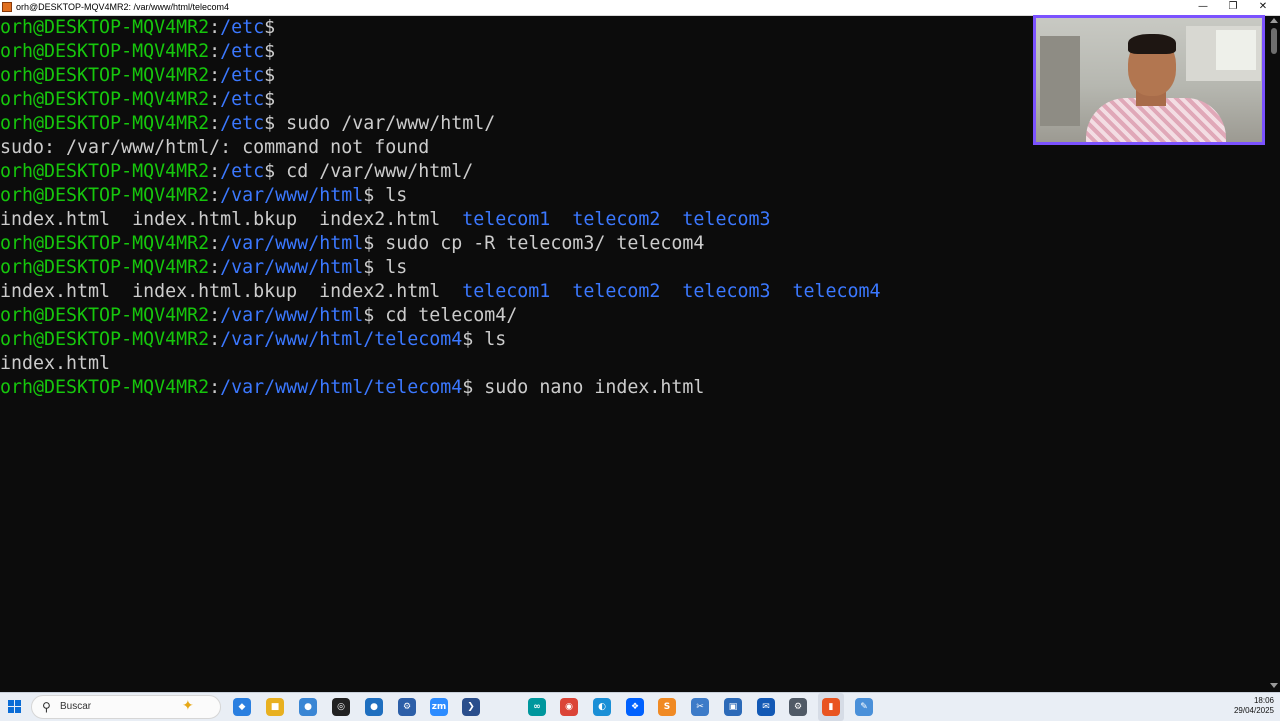 The height and width of the screenshot is (721, 1280). Describe the element at coordinates (440, 315) in the screenshot. I see `terminal-text: $ cd telecom4/` at that location.